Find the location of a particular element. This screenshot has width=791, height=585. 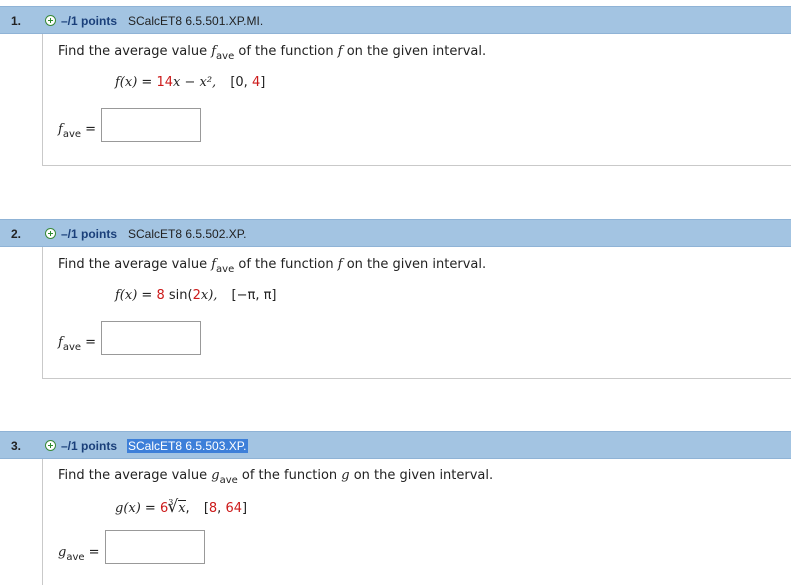

formula-coefficient: 14 is located at coordinates (165, 82).